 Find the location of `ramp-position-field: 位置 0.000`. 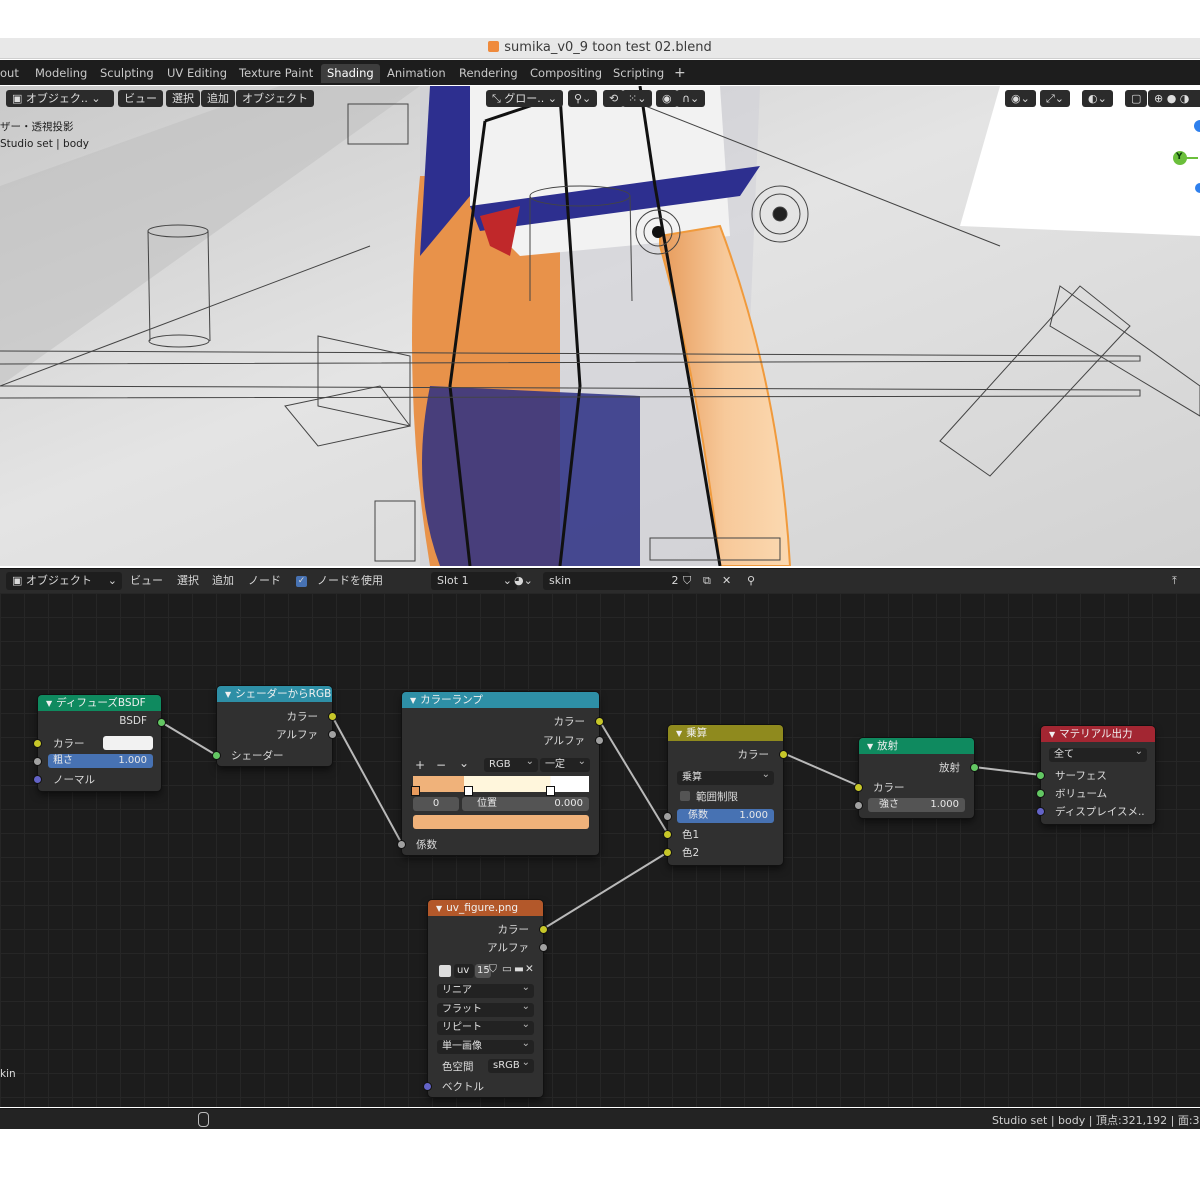

ramp-position-field: 位置 0.000 is located at coordinates (525, 804).